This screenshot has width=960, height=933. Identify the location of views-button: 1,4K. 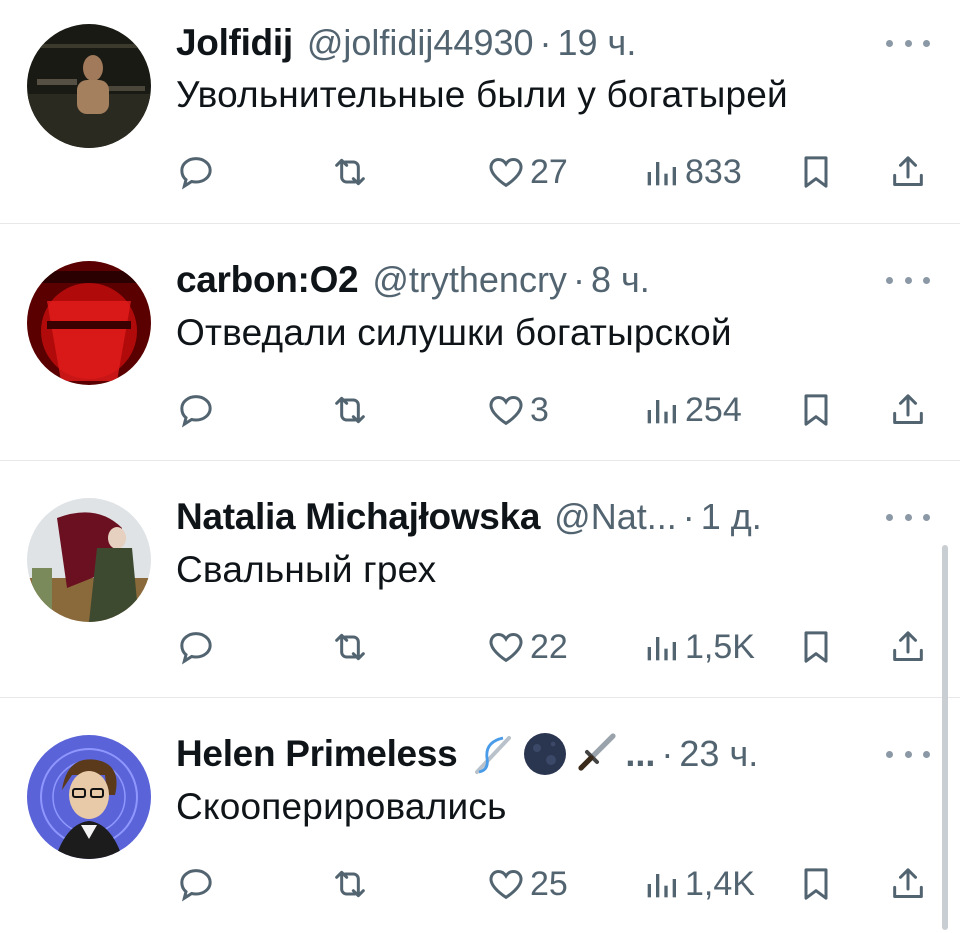
(698, 884).